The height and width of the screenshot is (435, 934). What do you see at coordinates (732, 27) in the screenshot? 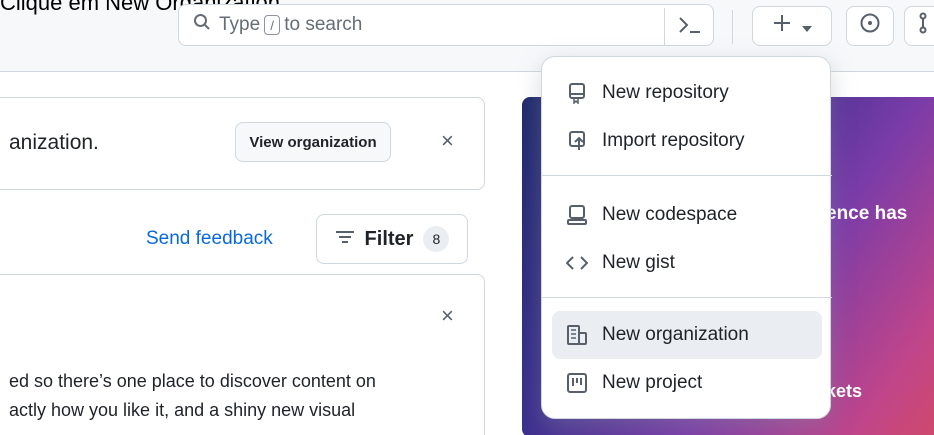
I see `header-divider` at bounding box center [732, 27].